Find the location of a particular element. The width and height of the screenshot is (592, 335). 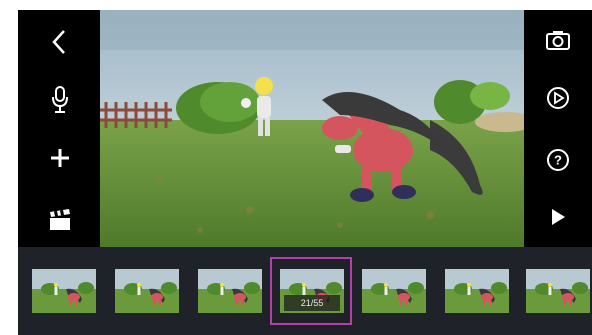

left-toolbar is located at coordinates (59, 128).